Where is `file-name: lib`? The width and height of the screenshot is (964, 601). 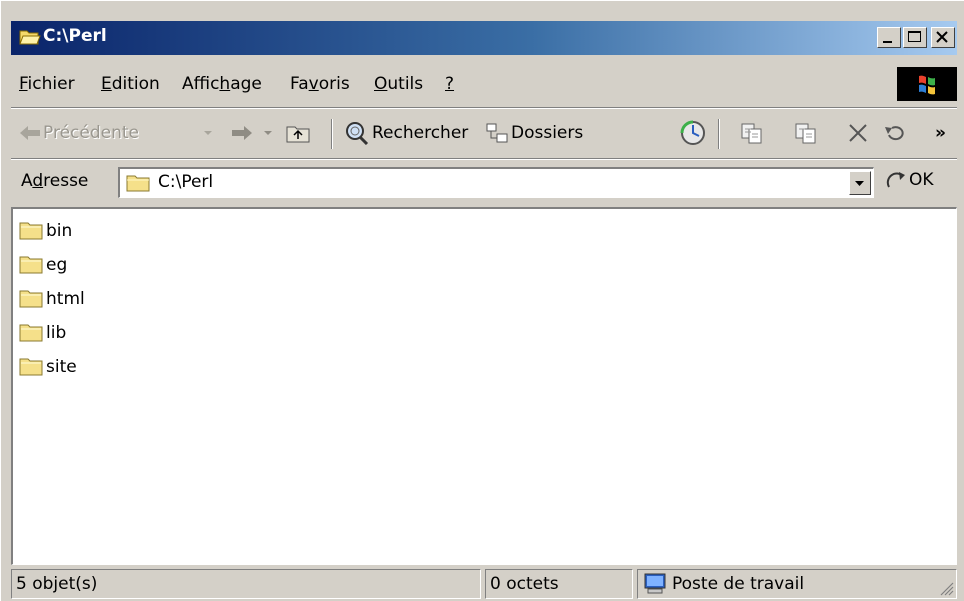
file-name: lib is located at coordinates (56, 333).